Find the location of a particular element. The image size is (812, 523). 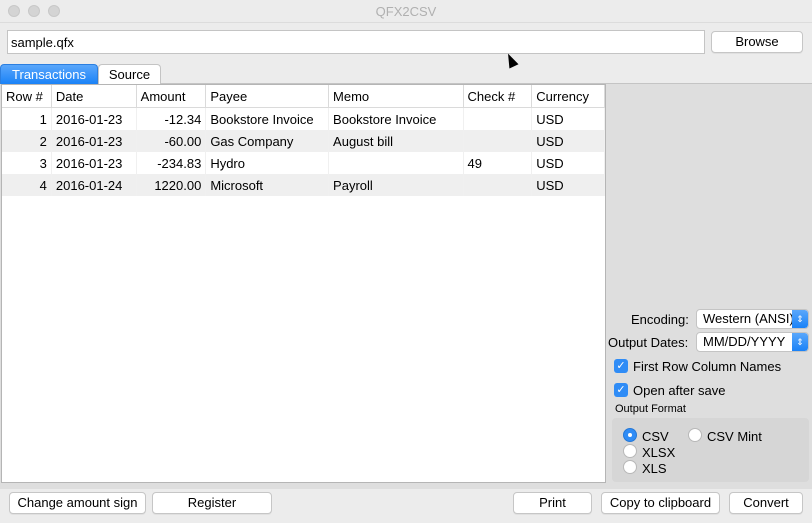

format-csv-label: CSV is located at coordinates (655, 436).